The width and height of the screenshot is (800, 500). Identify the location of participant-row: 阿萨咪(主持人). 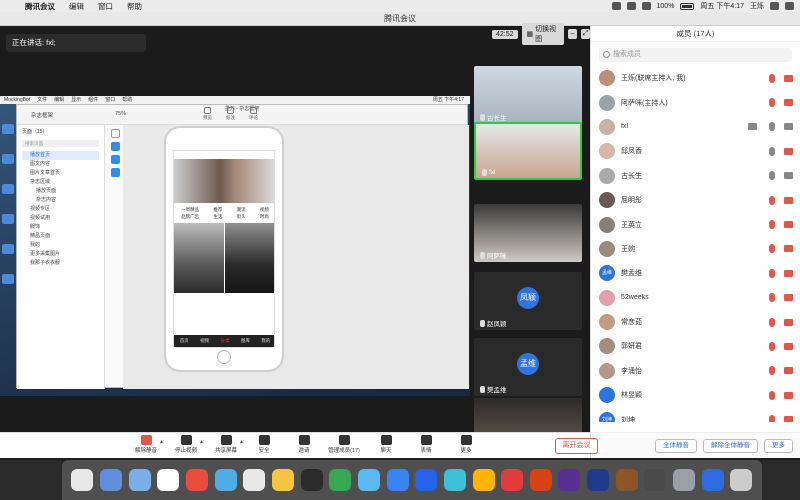
(695, 102).